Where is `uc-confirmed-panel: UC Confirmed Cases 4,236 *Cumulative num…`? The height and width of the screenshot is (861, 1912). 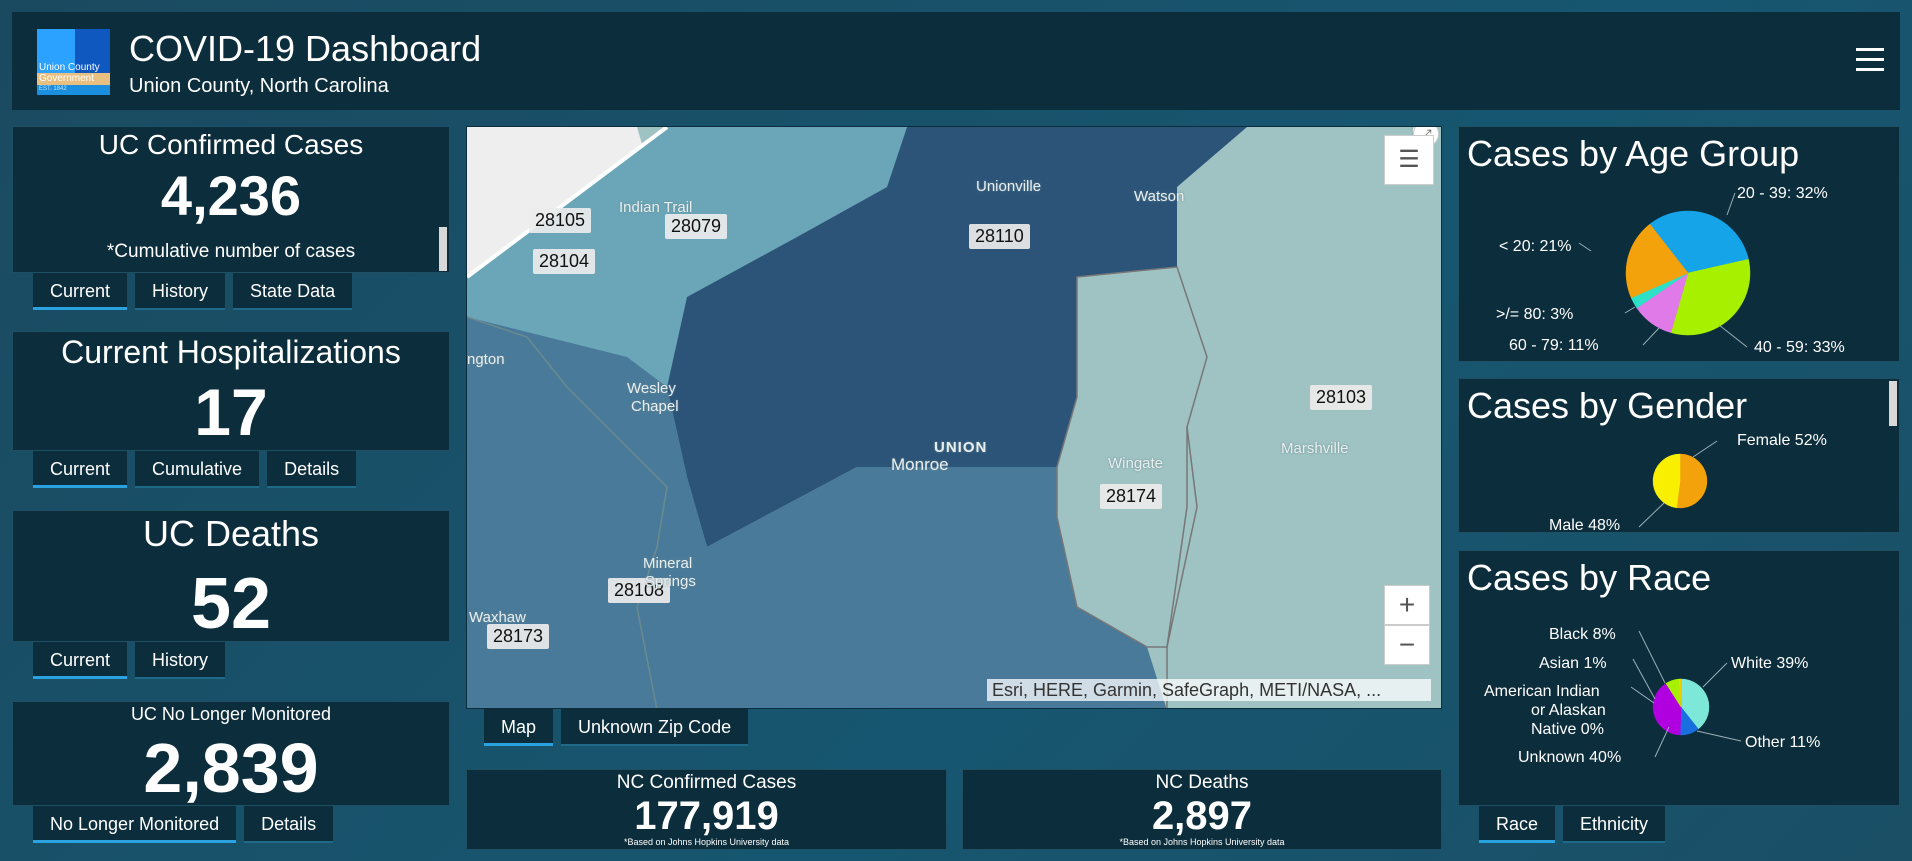 uc-confirmed-panel: UC Confirmed Cases 4,236 *Cumulative num… is located at coordinates (231, 199).